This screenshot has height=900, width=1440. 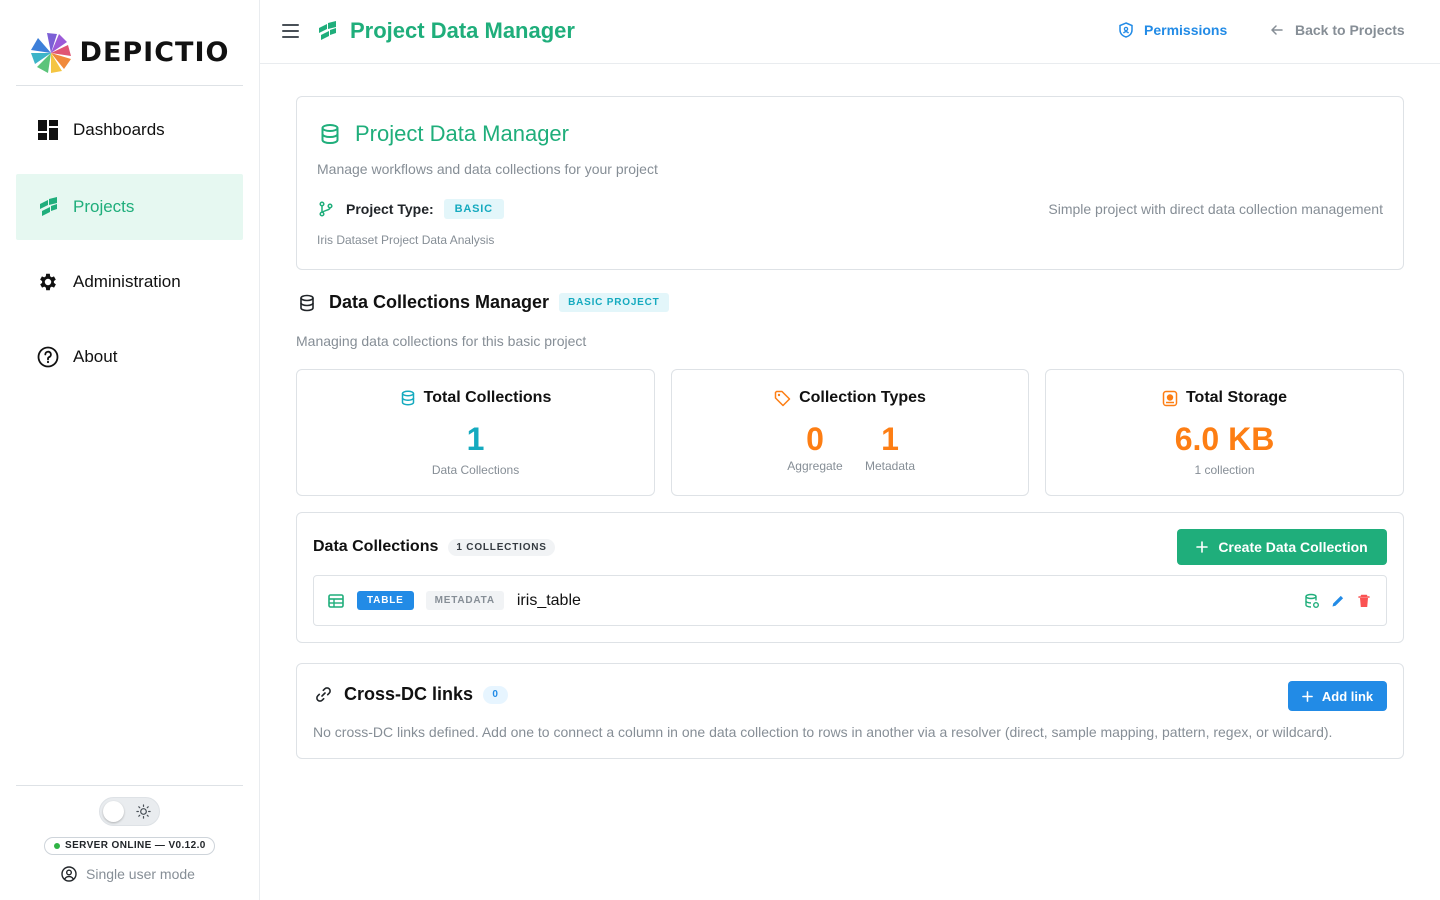 I want to click on sidebar-item-dashboards: Dashboards, so click(x=129, y=130).